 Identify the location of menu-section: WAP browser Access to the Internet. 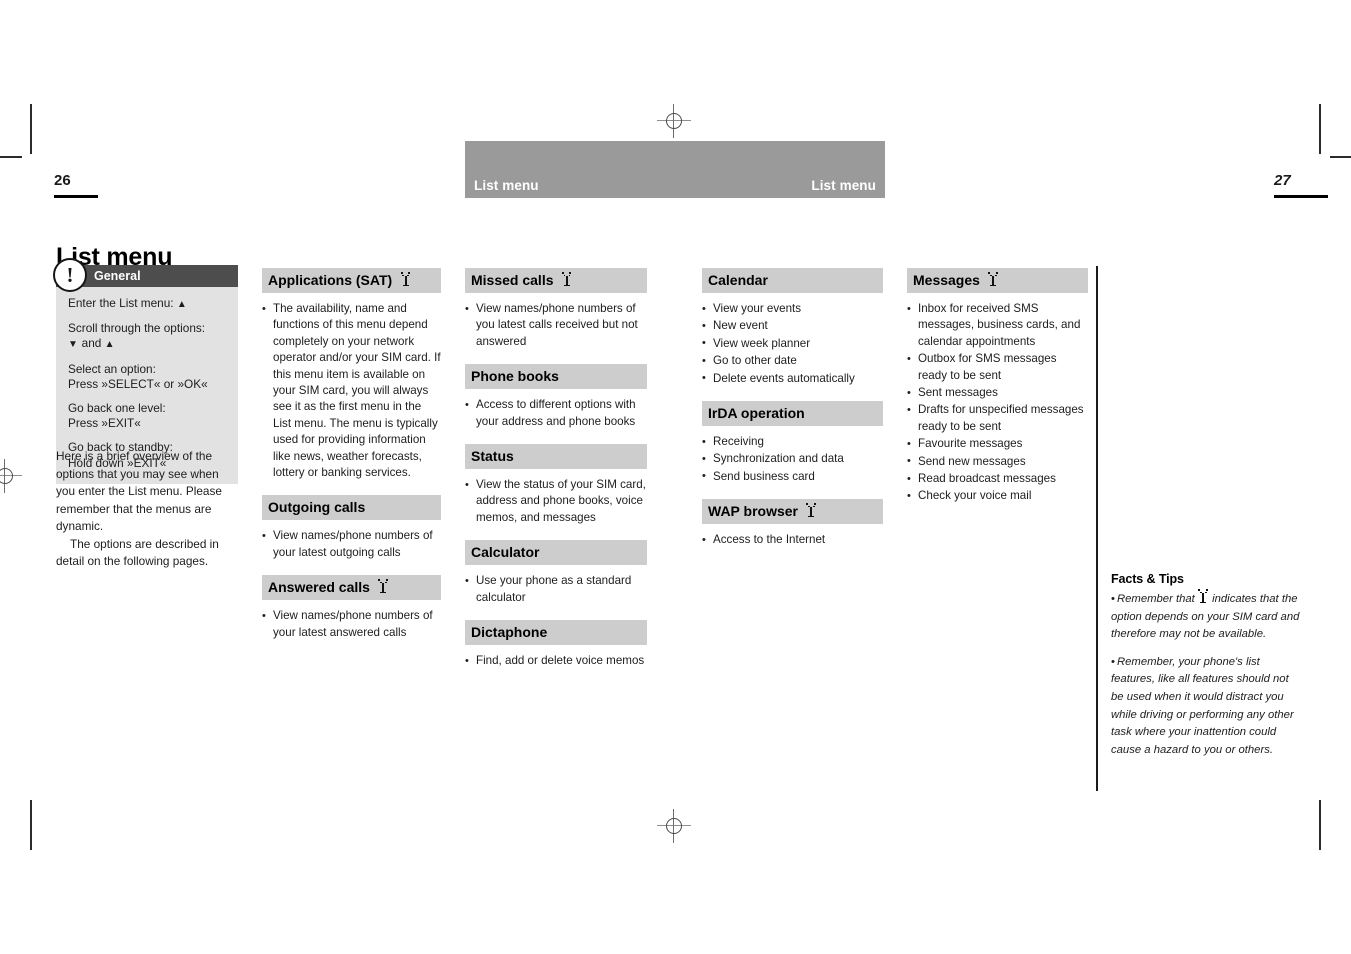
(792, 524).